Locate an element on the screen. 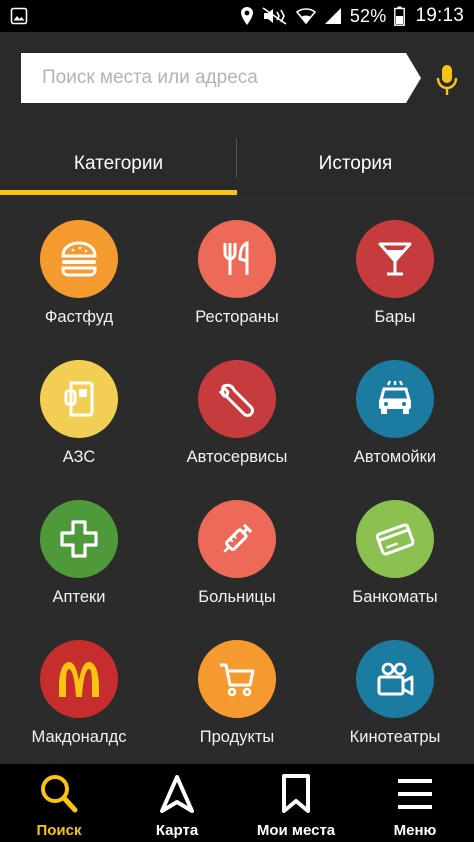 This screenshot has width=474, height=842. category-fastfood: Фастфуд is located at coordinates (79, 266).